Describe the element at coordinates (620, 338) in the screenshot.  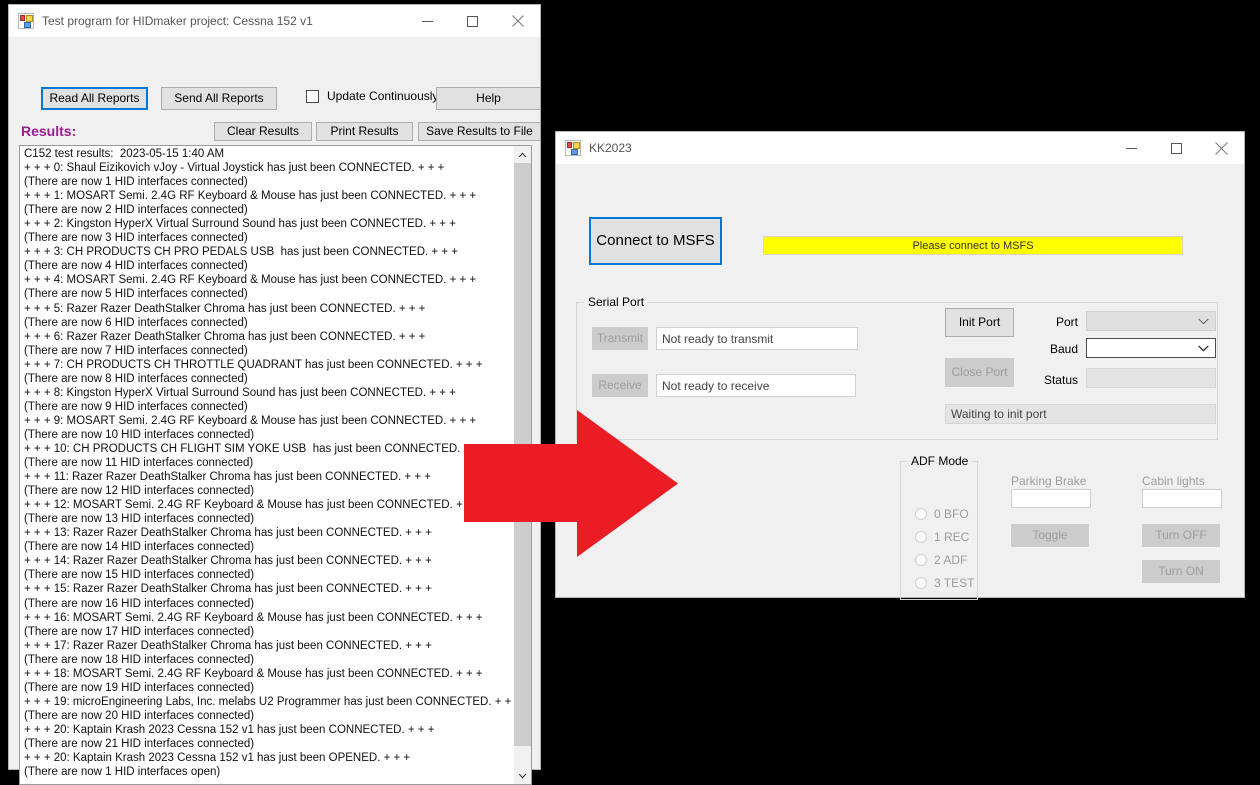
I see `transmit-button: Transmit` at that location.